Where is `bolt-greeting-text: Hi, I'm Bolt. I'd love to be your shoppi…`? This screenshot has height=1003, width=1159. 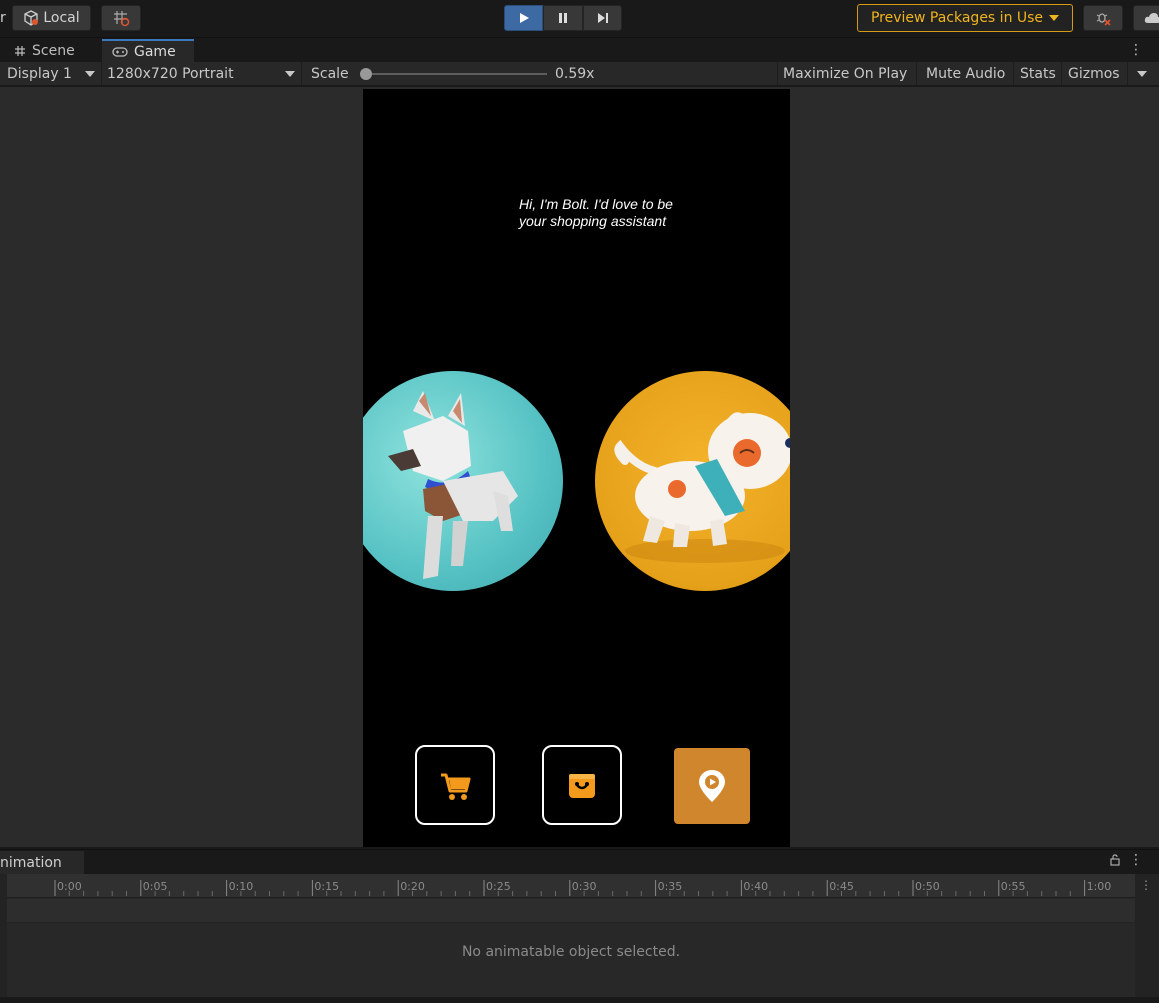 bolt-greeting-text: Hi, I'm Bolt. I'd love to be your shoppi… is located at coordinates (596, 212).